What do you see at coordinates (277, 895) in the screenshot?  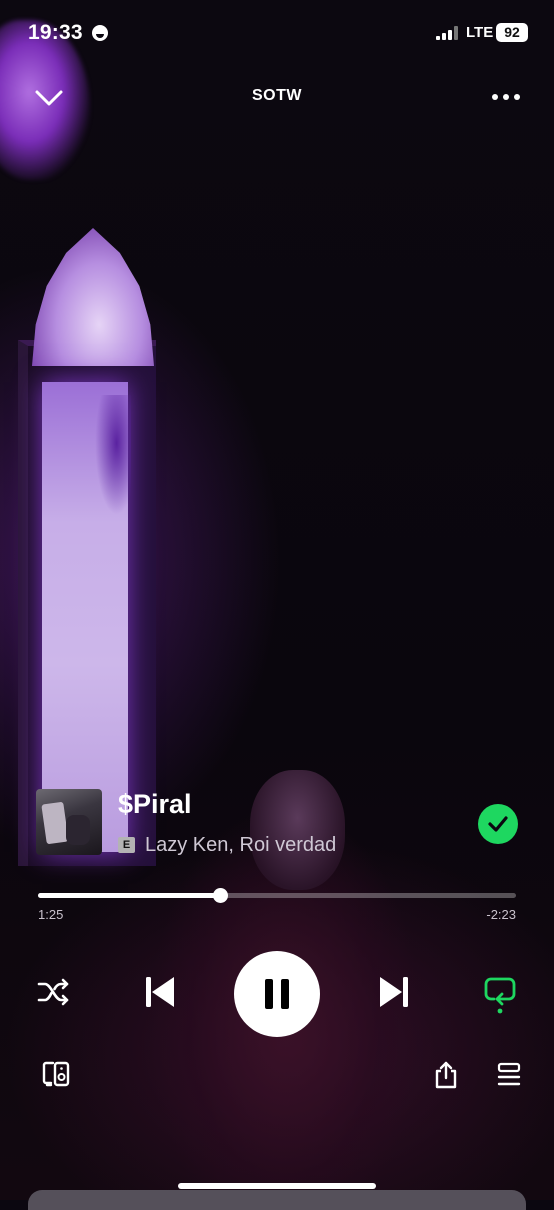 I see `progress-bar` at bounding box center [277, 895].